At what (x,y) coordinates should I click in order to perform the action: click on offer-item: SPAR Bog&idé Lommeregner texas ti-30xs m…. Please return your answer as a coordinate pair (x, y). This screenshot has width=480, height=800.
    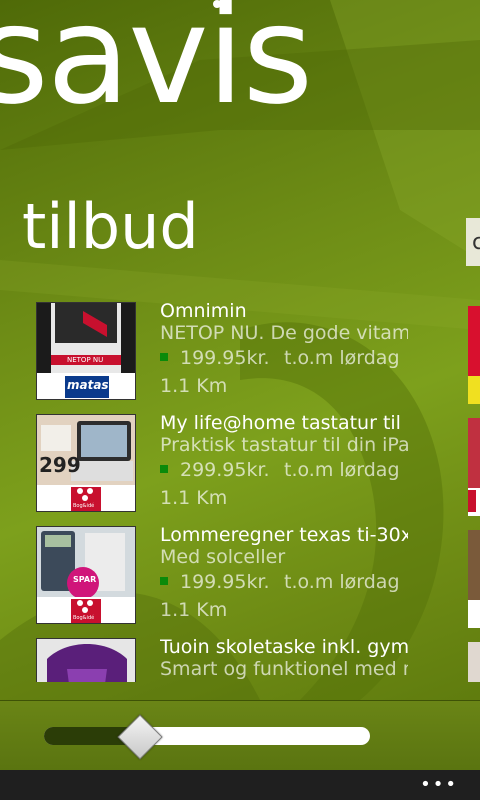
    Looking at the image, I should click on (204, 574).